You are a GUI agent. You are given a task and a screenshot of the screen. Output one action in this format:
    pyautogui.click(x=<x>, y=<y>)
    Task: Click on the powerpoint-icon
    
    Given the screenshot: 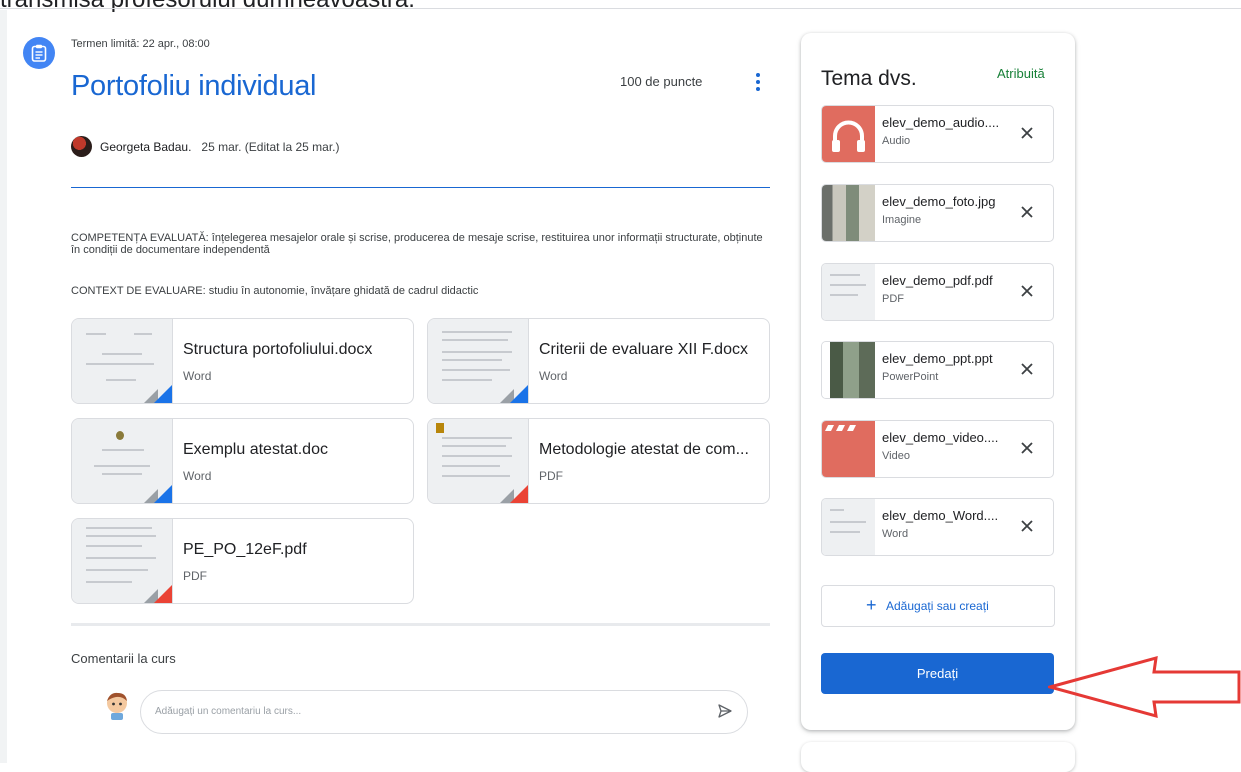 What is the action you would take?
    pyautogui.click(x=848, y=370)
    